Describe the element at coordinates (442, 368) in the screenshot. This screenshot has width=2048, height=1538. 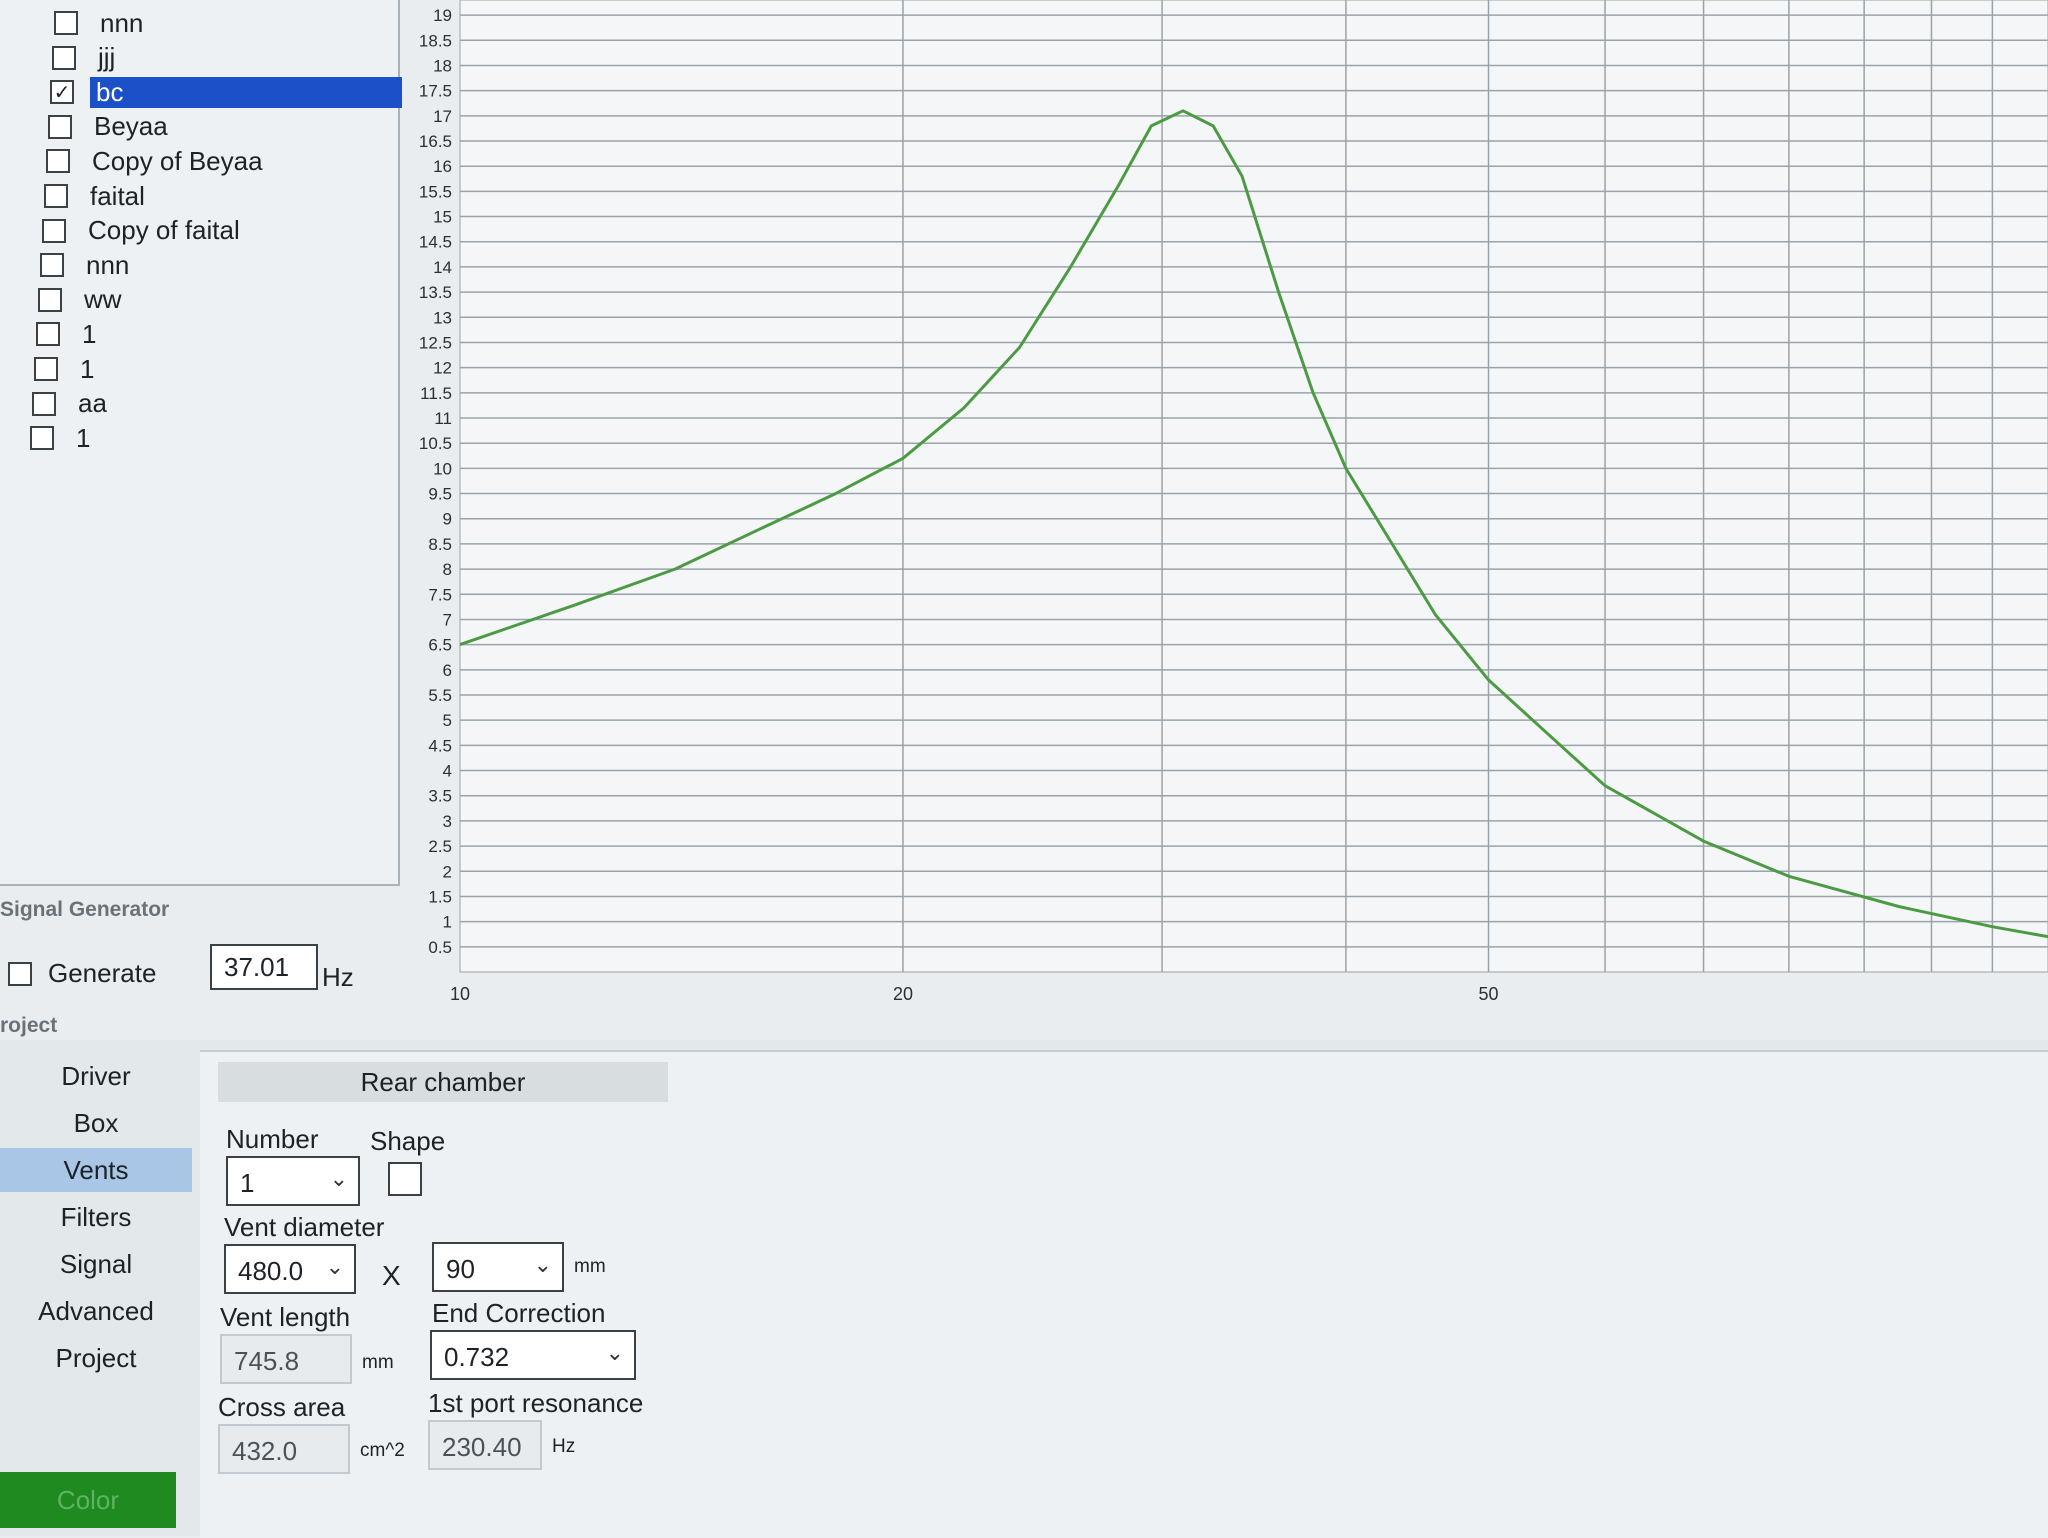
I see `y-tick-label: 12` at that location.